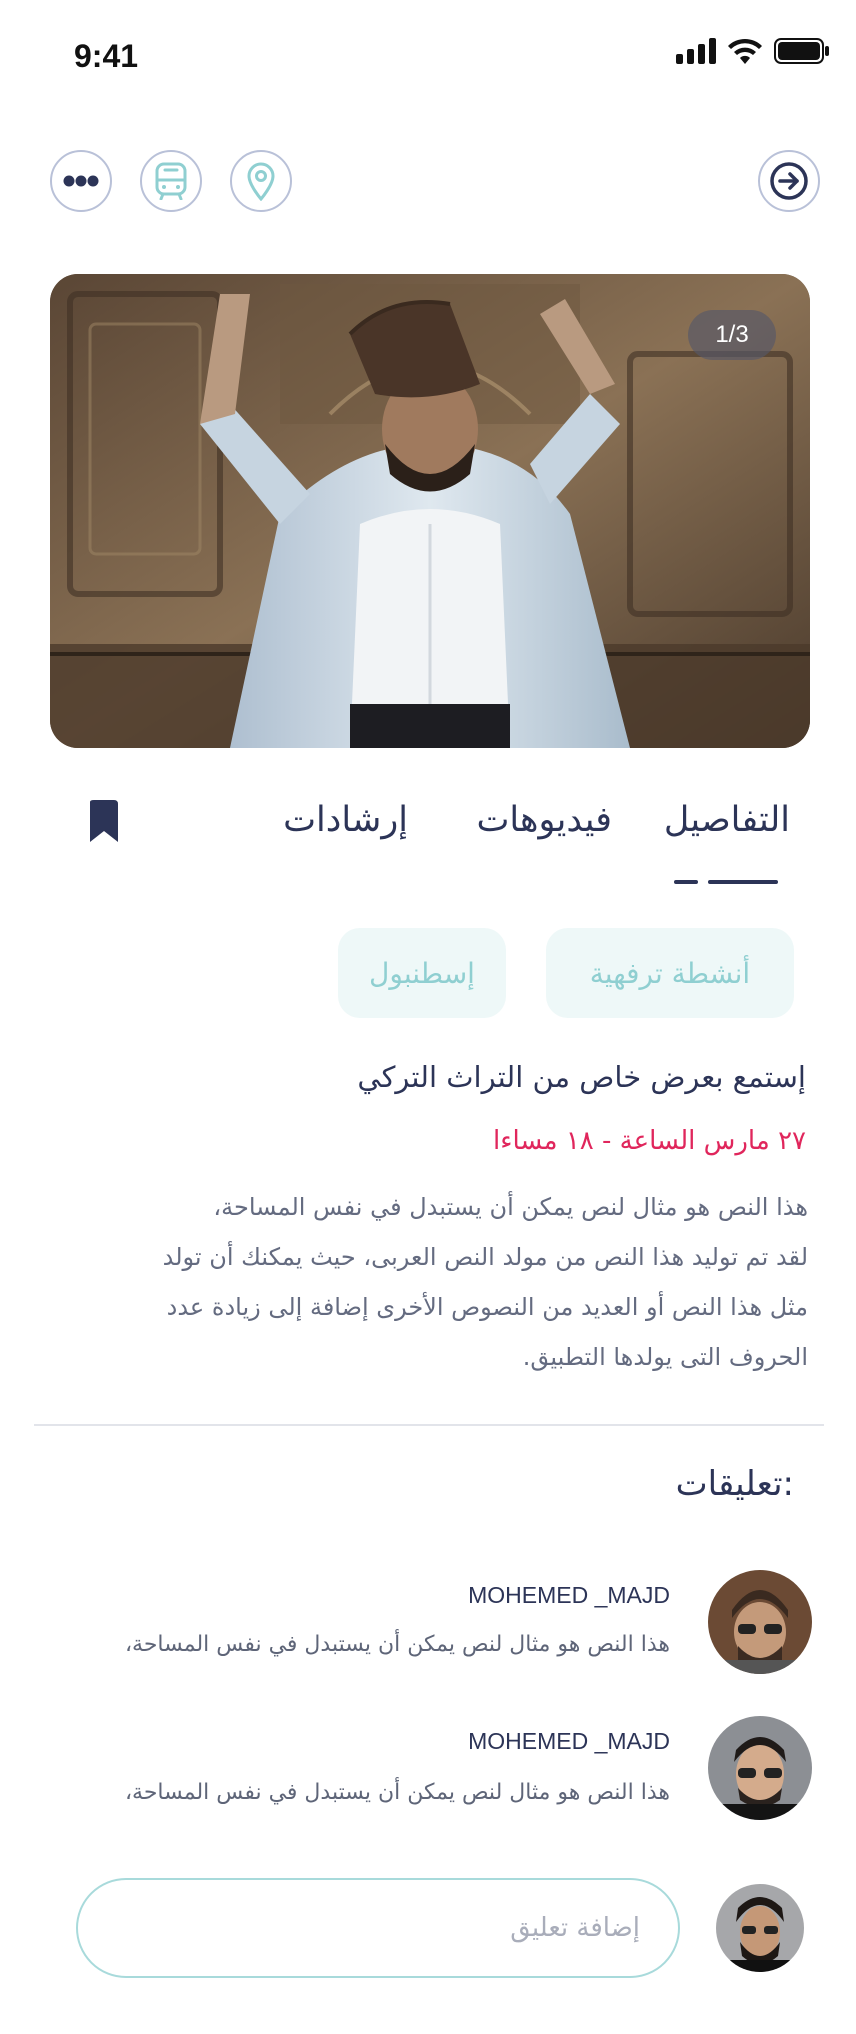 Image resolution: width=856 pixels, height=2034 pixels. I want to click on status-icons, so click(753, 51).